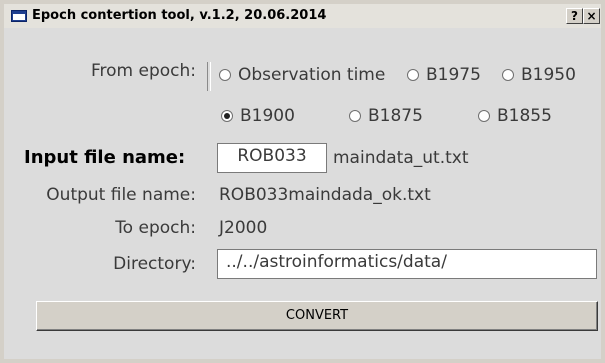 The height and width of the screenshot is (363, 605). What do you see at coordinates (143, 71) in the screenshot?
I see `from-epoch-label: From epoch:` at bounding box center [143, 71].